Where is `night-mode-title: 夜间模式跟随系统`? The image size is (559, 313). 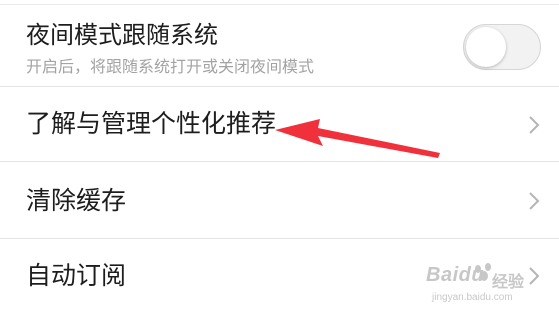 night-mode-title: 夜间模式跟随系统 is located at coordinates (122, 35).